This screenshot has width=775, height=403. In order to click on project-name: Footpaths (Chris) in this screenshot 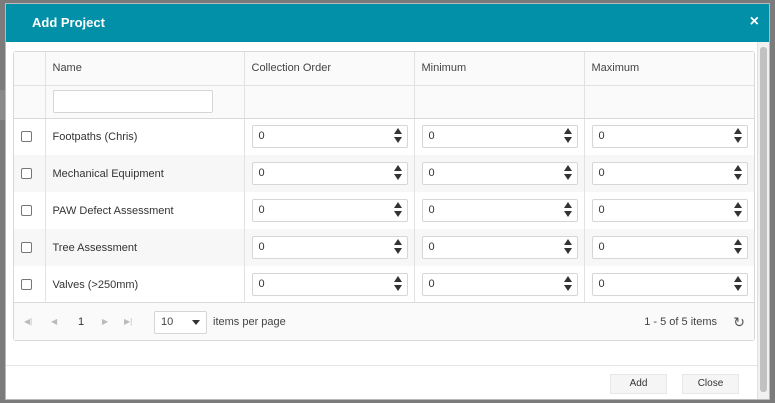, I will do `click(145, 136)`.